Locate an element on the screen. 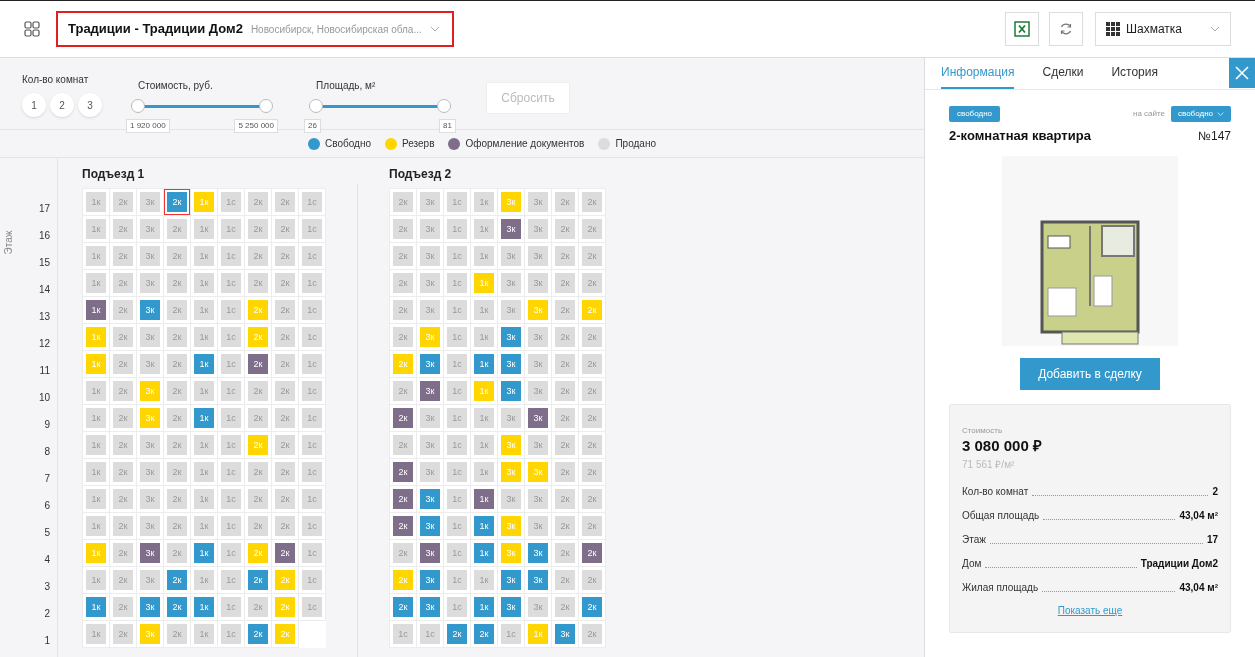 This screenshot has height=657, width=1255. panel-tab: Информация is located at coordinates (978, 73).